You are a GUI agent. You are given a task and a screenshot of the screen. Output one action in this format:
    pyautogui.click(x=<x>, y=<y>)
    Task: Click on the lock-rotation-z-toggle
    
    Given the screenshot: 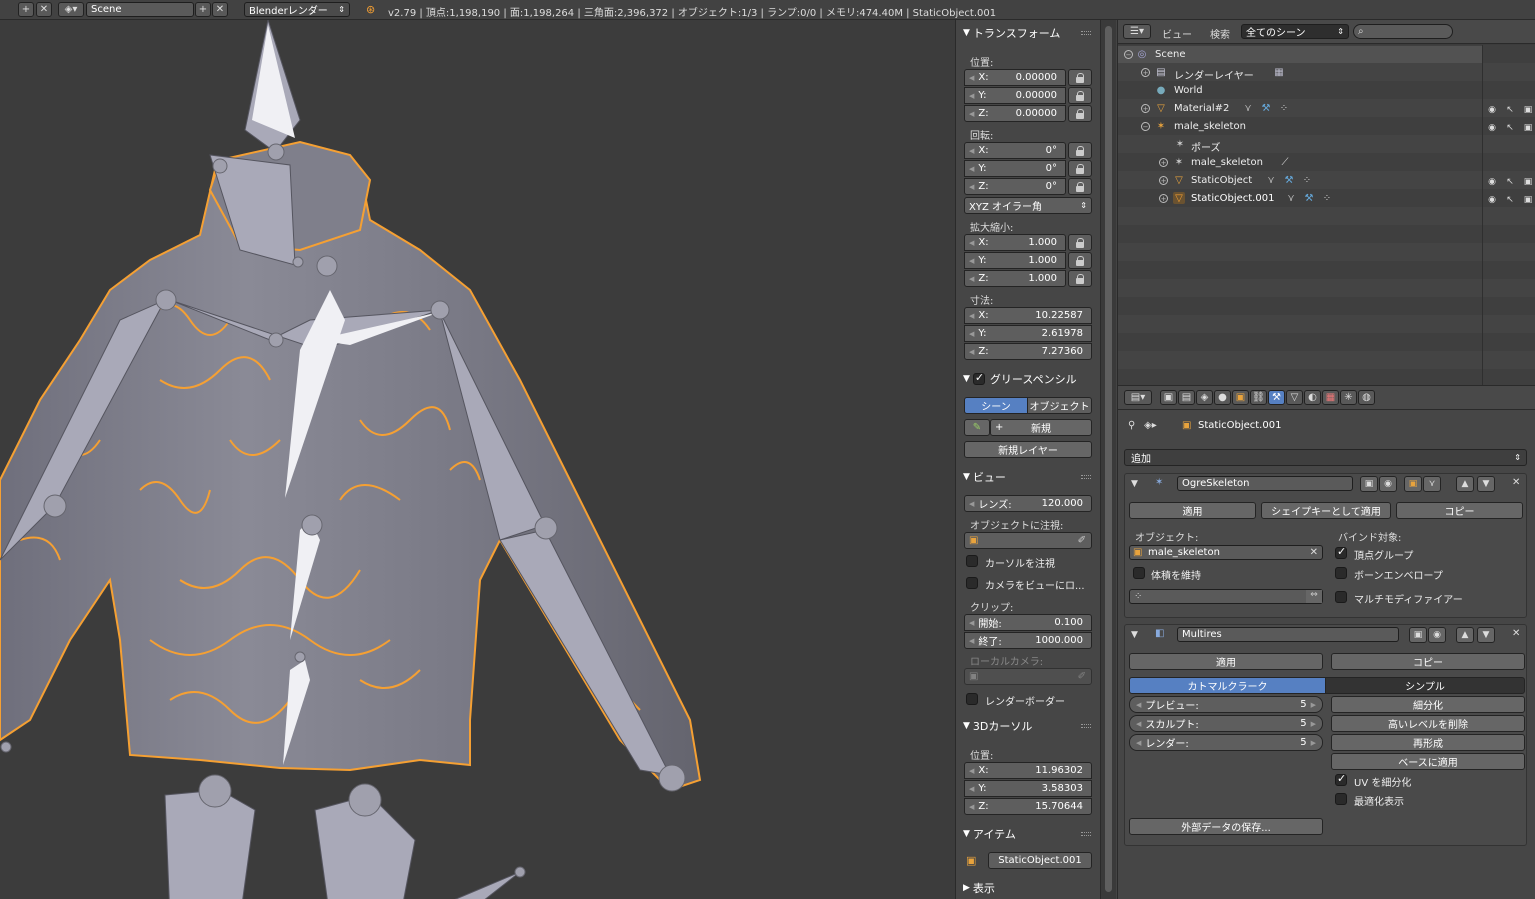 What is the action you would take?
    pyautogui.click(x=1080, y=186)
    